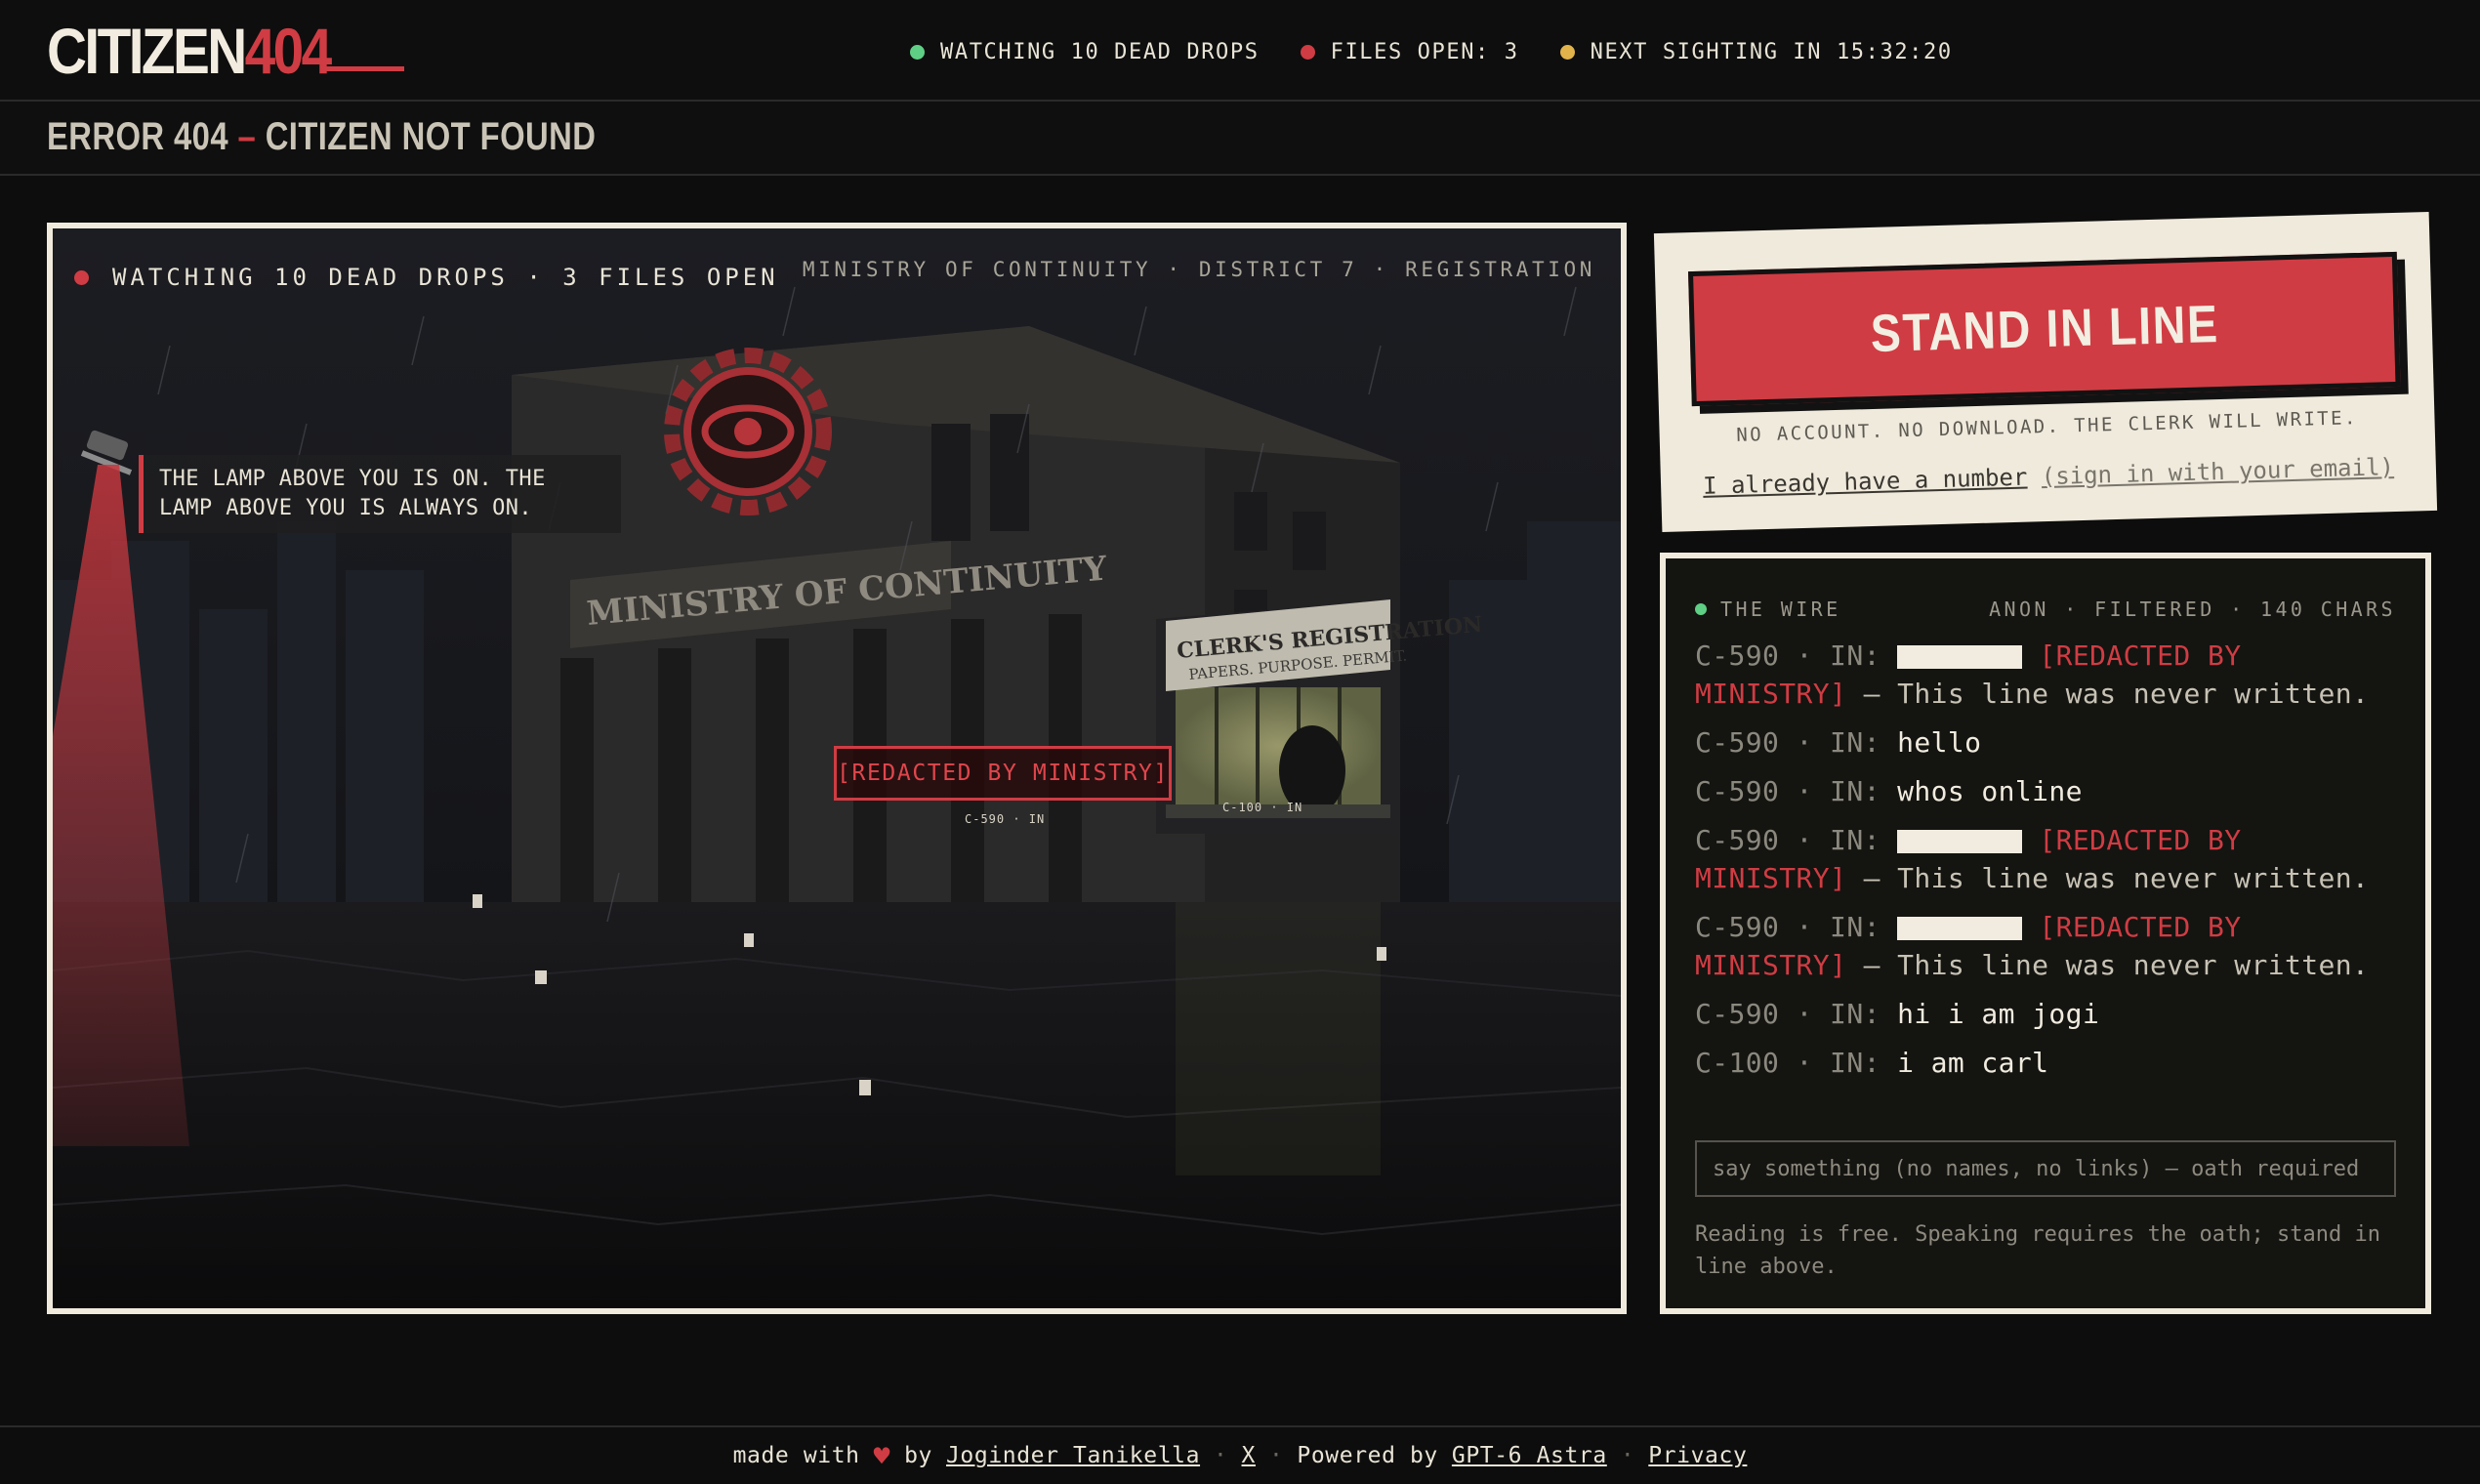 The height and width of the screenshot is (1484, 2480). What do you see at coordinates (1240, 139) in the screenshot?
I see `page-title-bar: ERROR 404 – CITIZEN NOT FOUND` at bounding box center [1240, 139].